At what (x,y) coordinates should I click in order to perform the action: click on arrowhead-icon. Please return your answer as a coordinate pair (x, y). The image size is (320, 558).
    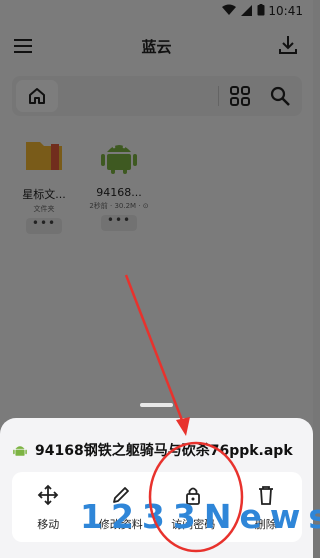
    Looking at the image, I should click on (183, 426).